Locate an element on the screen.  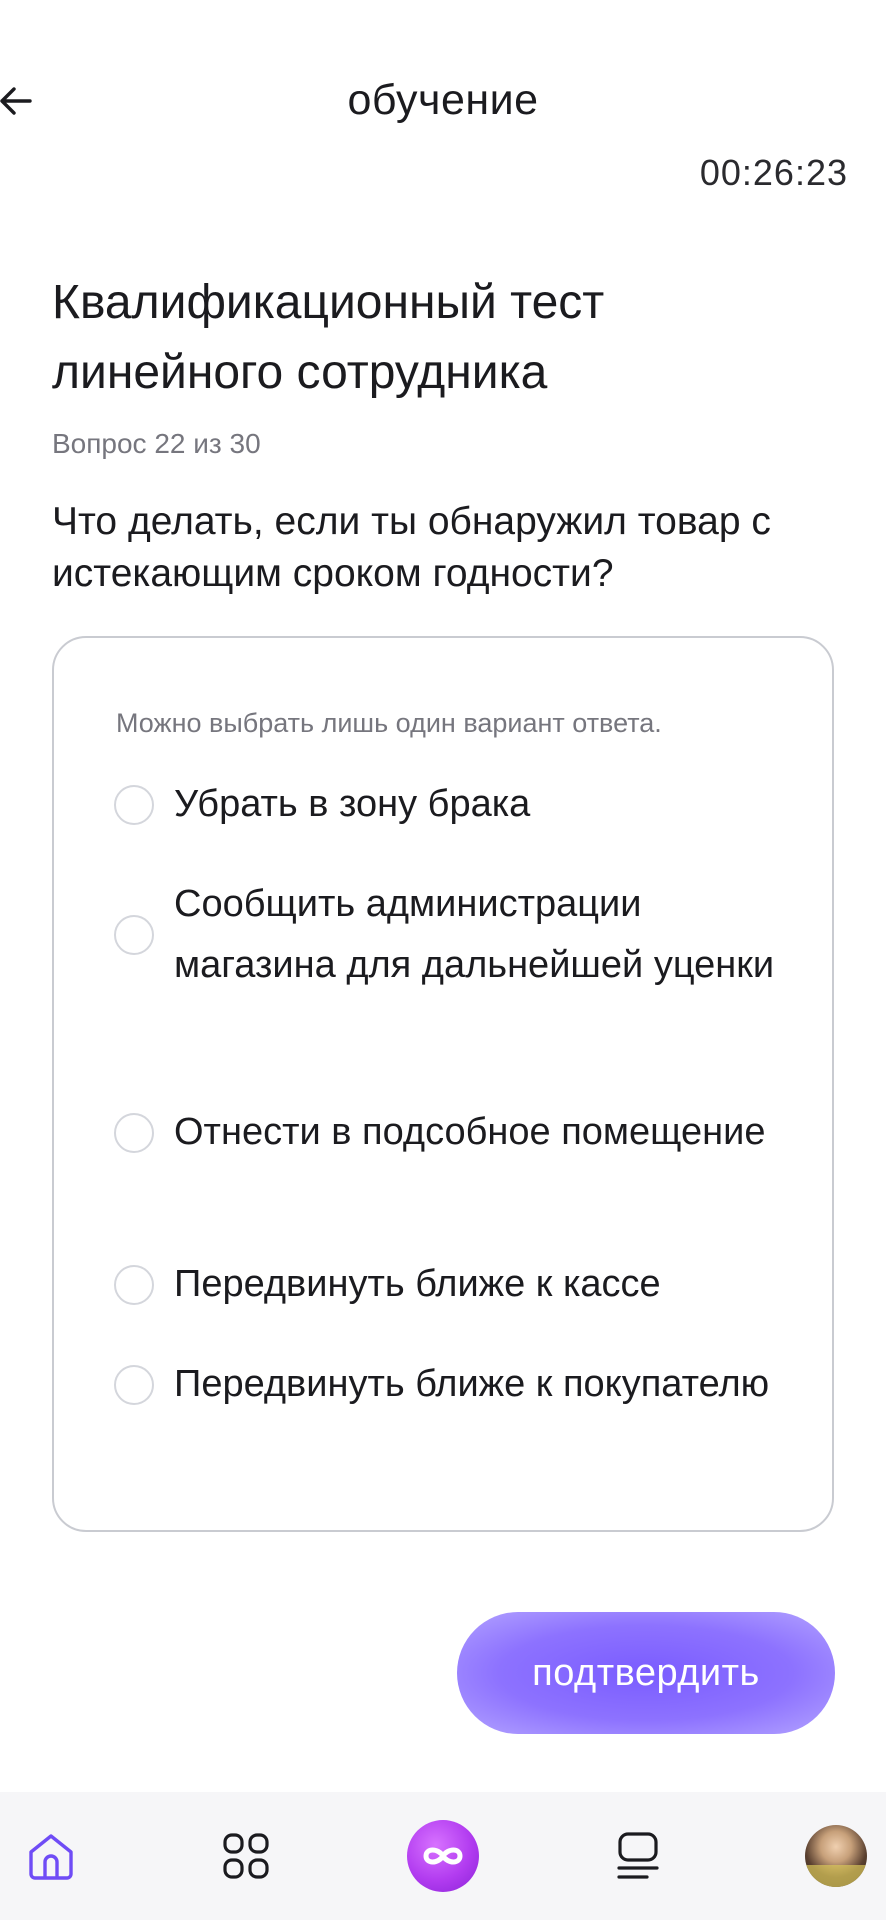
answer-option-label: Убрать в зону брака is located at coordinates (352, 804).